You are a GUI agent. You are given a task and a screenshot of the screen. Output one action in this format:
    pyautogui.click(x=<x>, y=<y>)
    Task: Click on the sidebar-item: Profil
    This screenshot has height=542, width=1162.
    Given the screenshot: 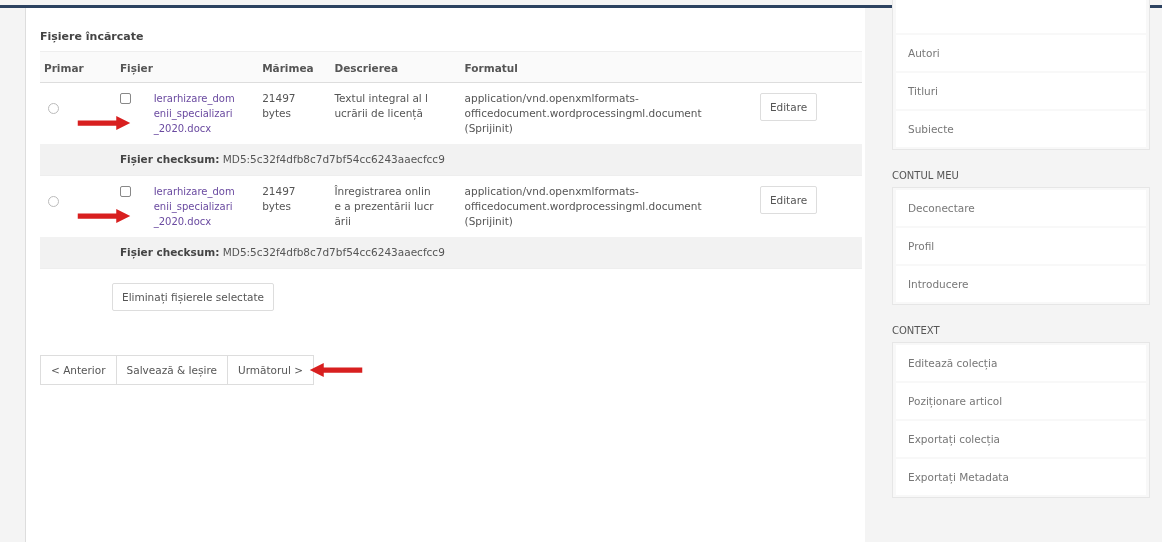 What is the action you would take?
    pyautogui.click(x=1021, y=246)
    